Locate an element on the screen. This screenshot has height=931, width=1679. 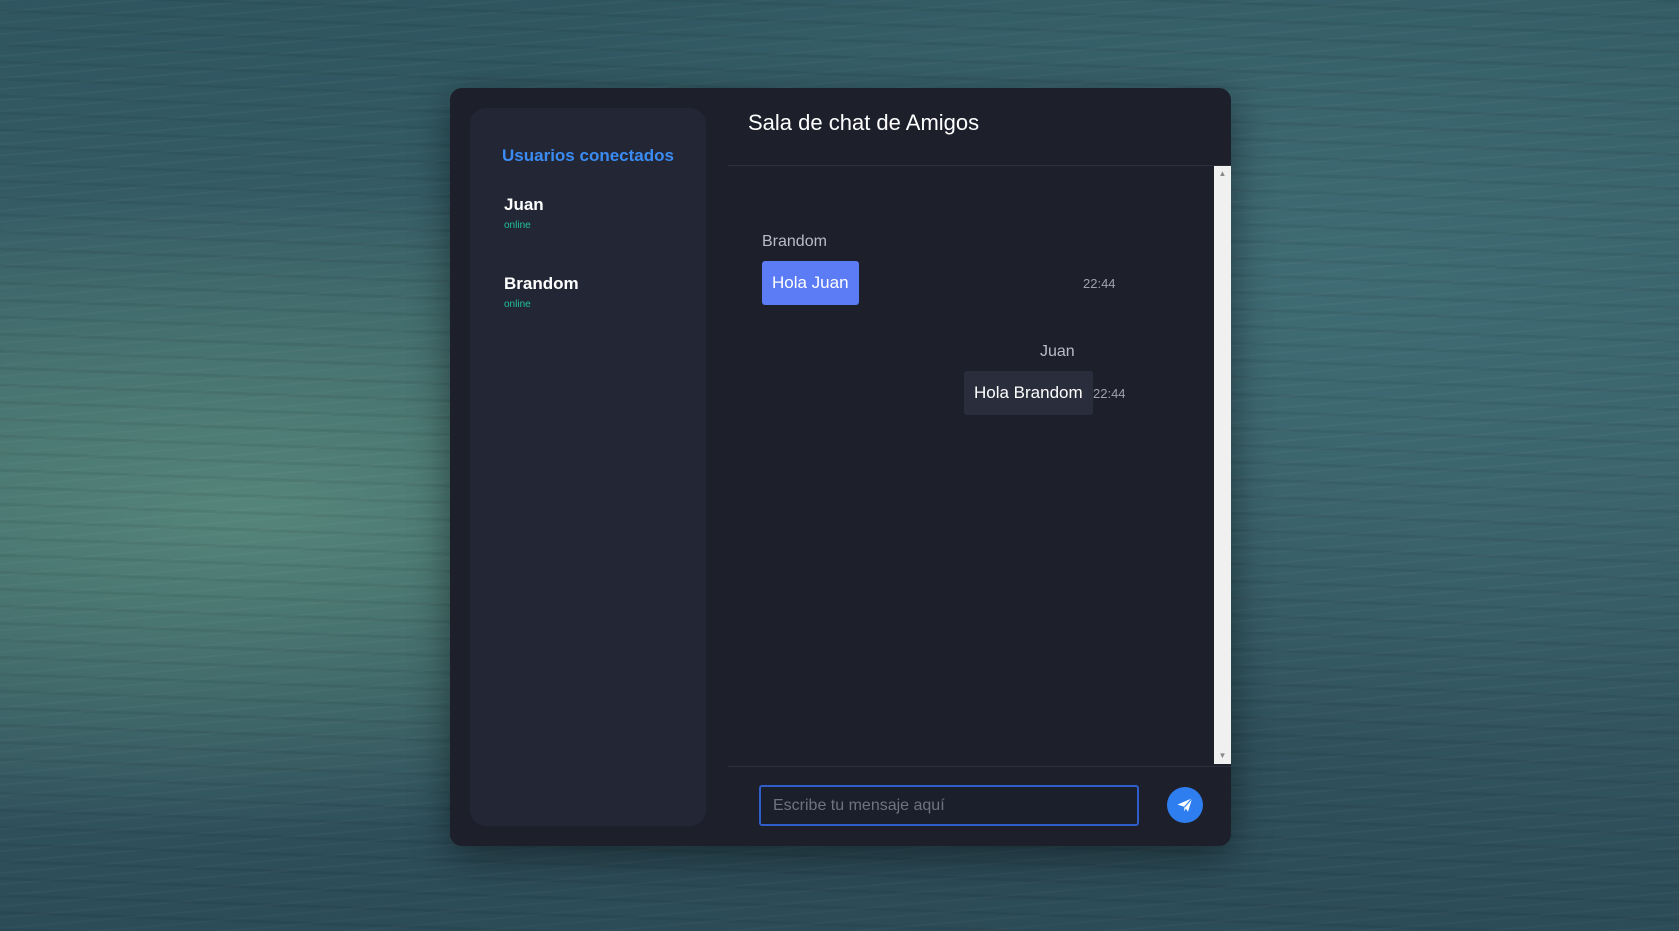
send-button is located at coordinates (1185, 805).